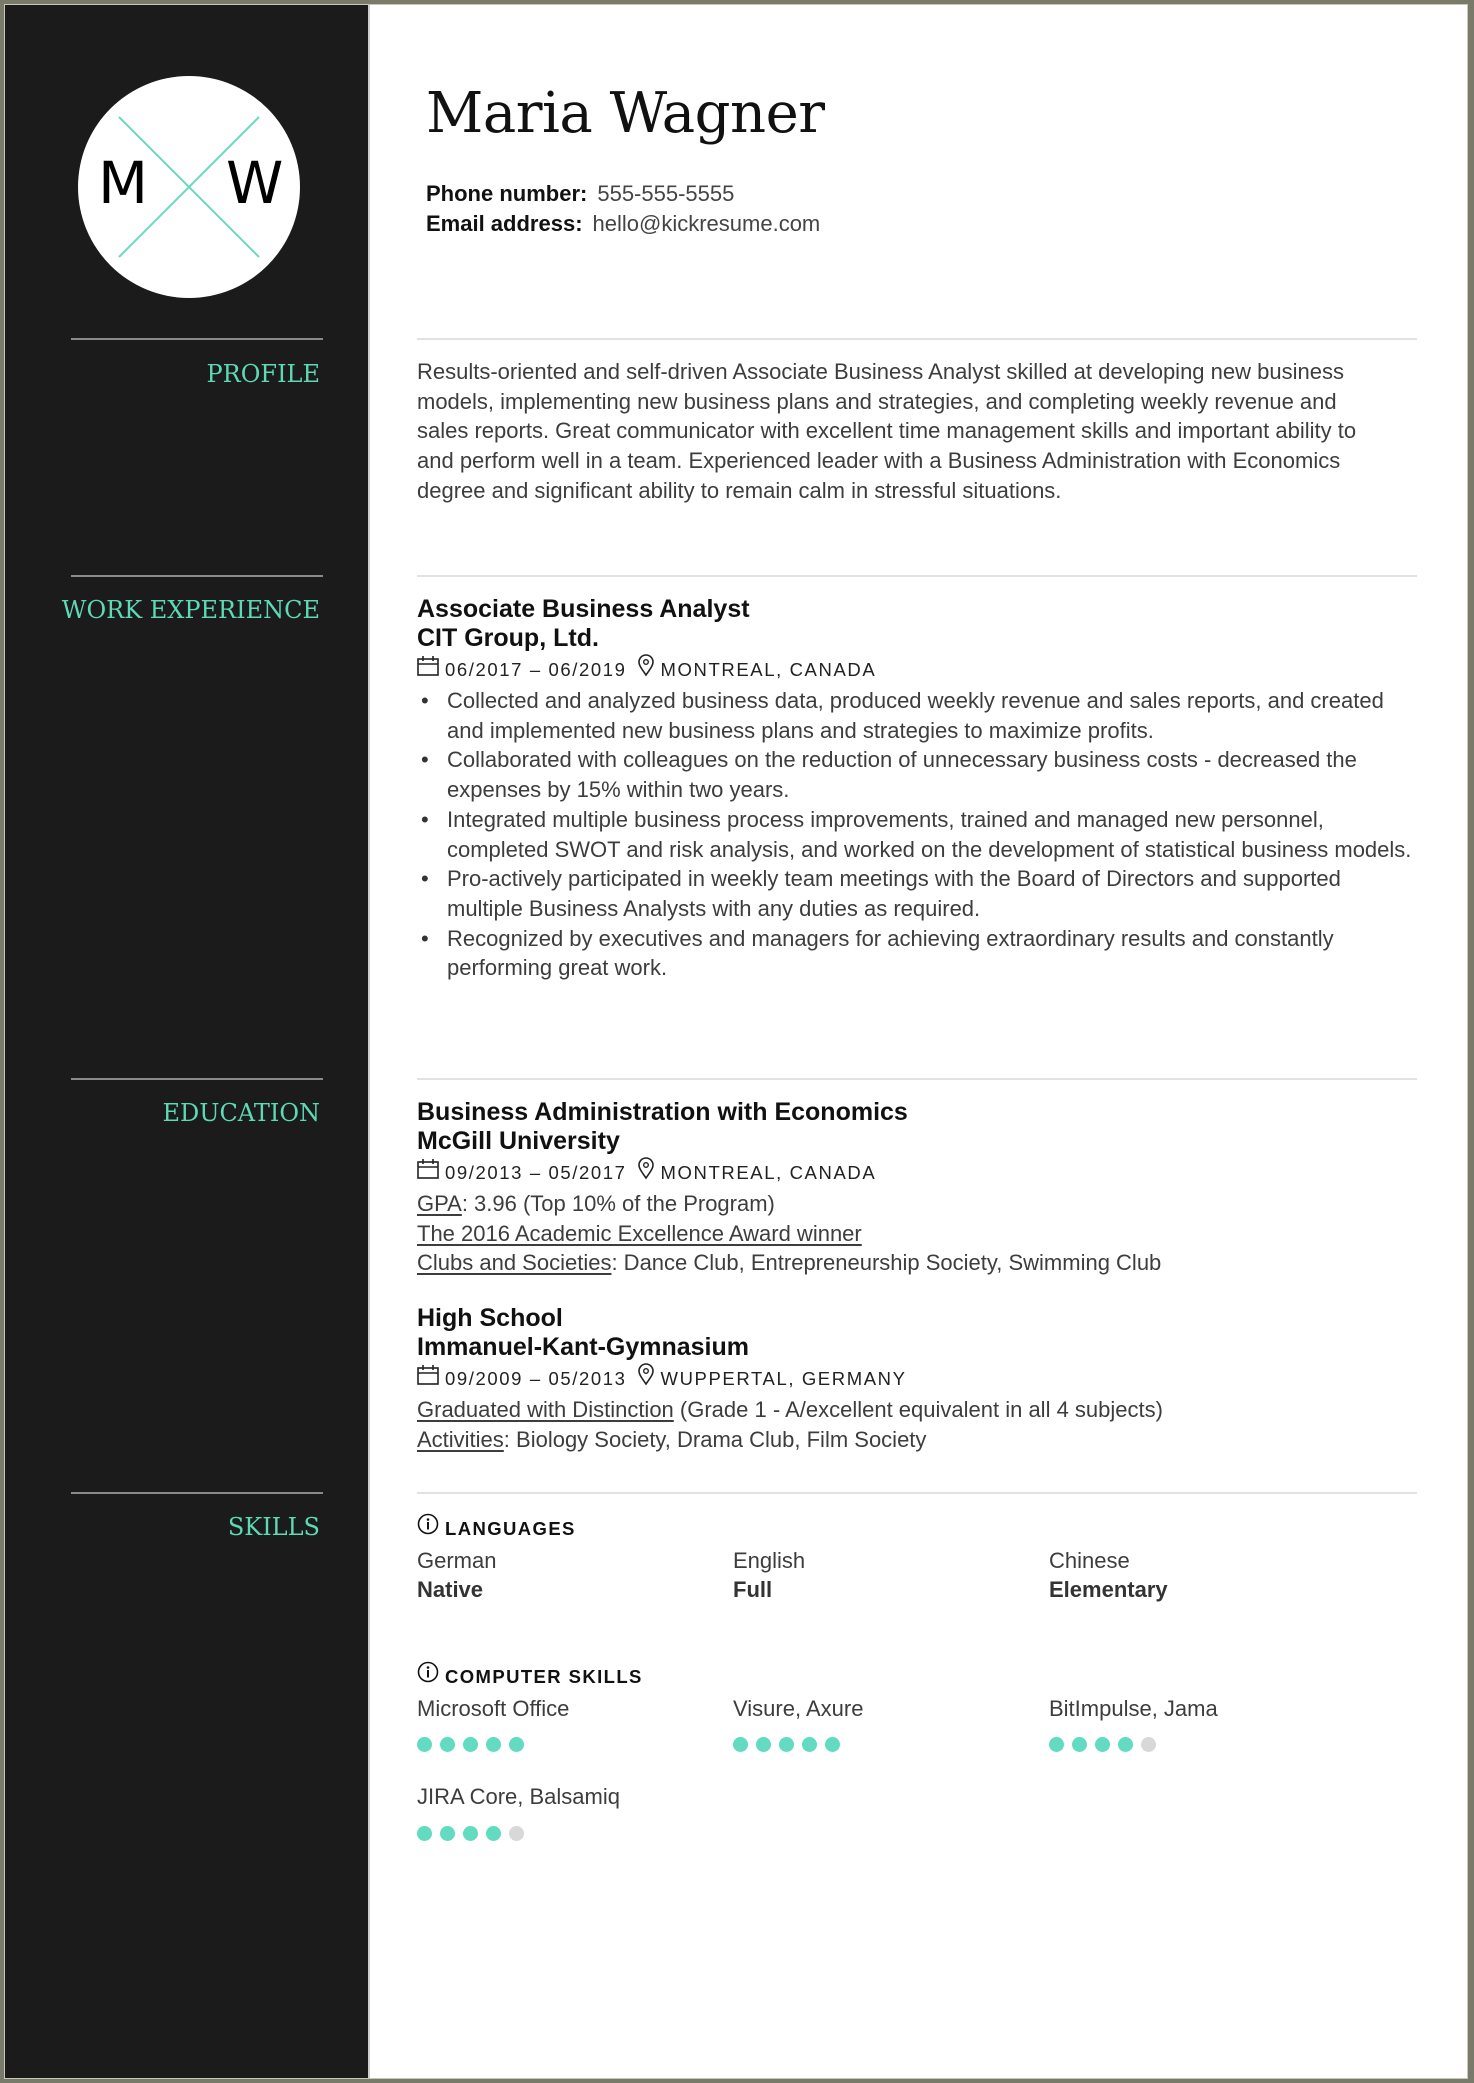  I want to click on computer-skill-name: JIRA Core, Balsamiq, so click(518, 1797).